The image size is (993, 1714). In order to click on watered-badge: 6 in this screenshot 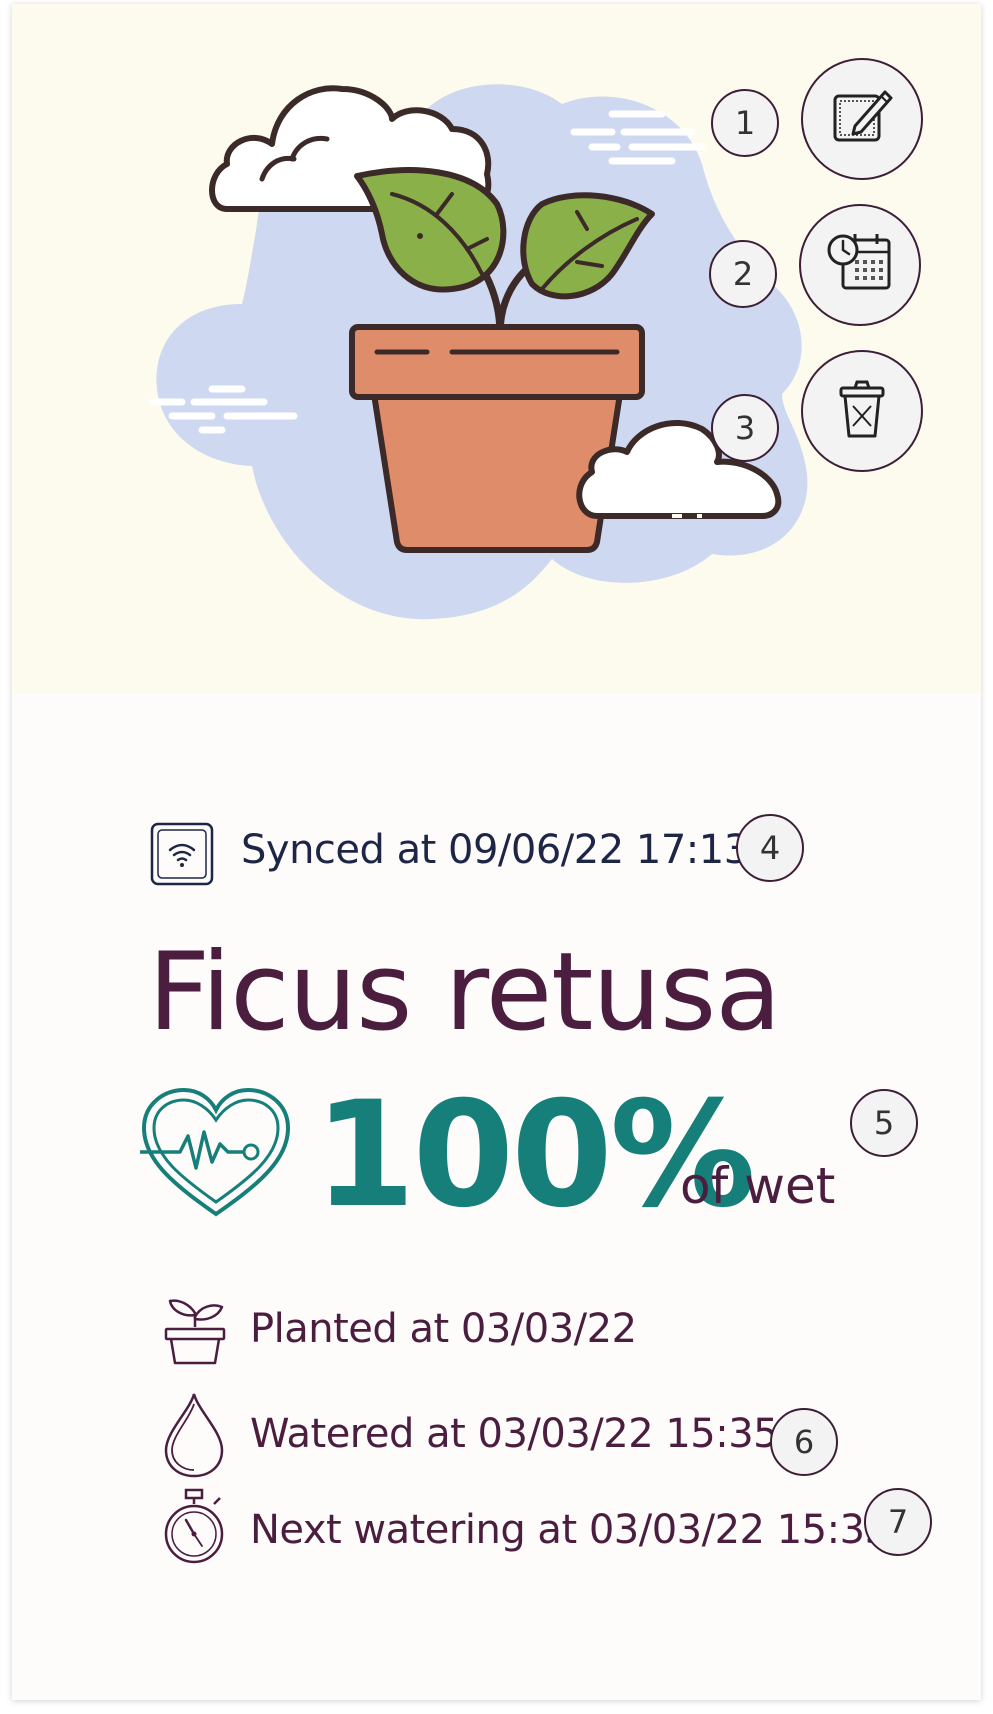, I will do `click(804, 1442)`.